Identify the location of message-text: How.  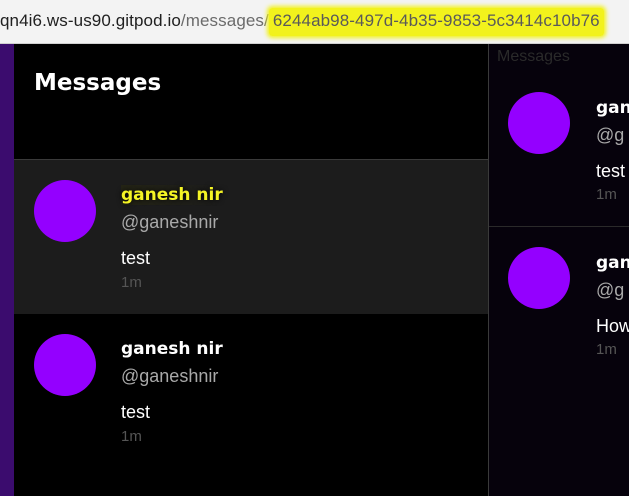
(612, 326).